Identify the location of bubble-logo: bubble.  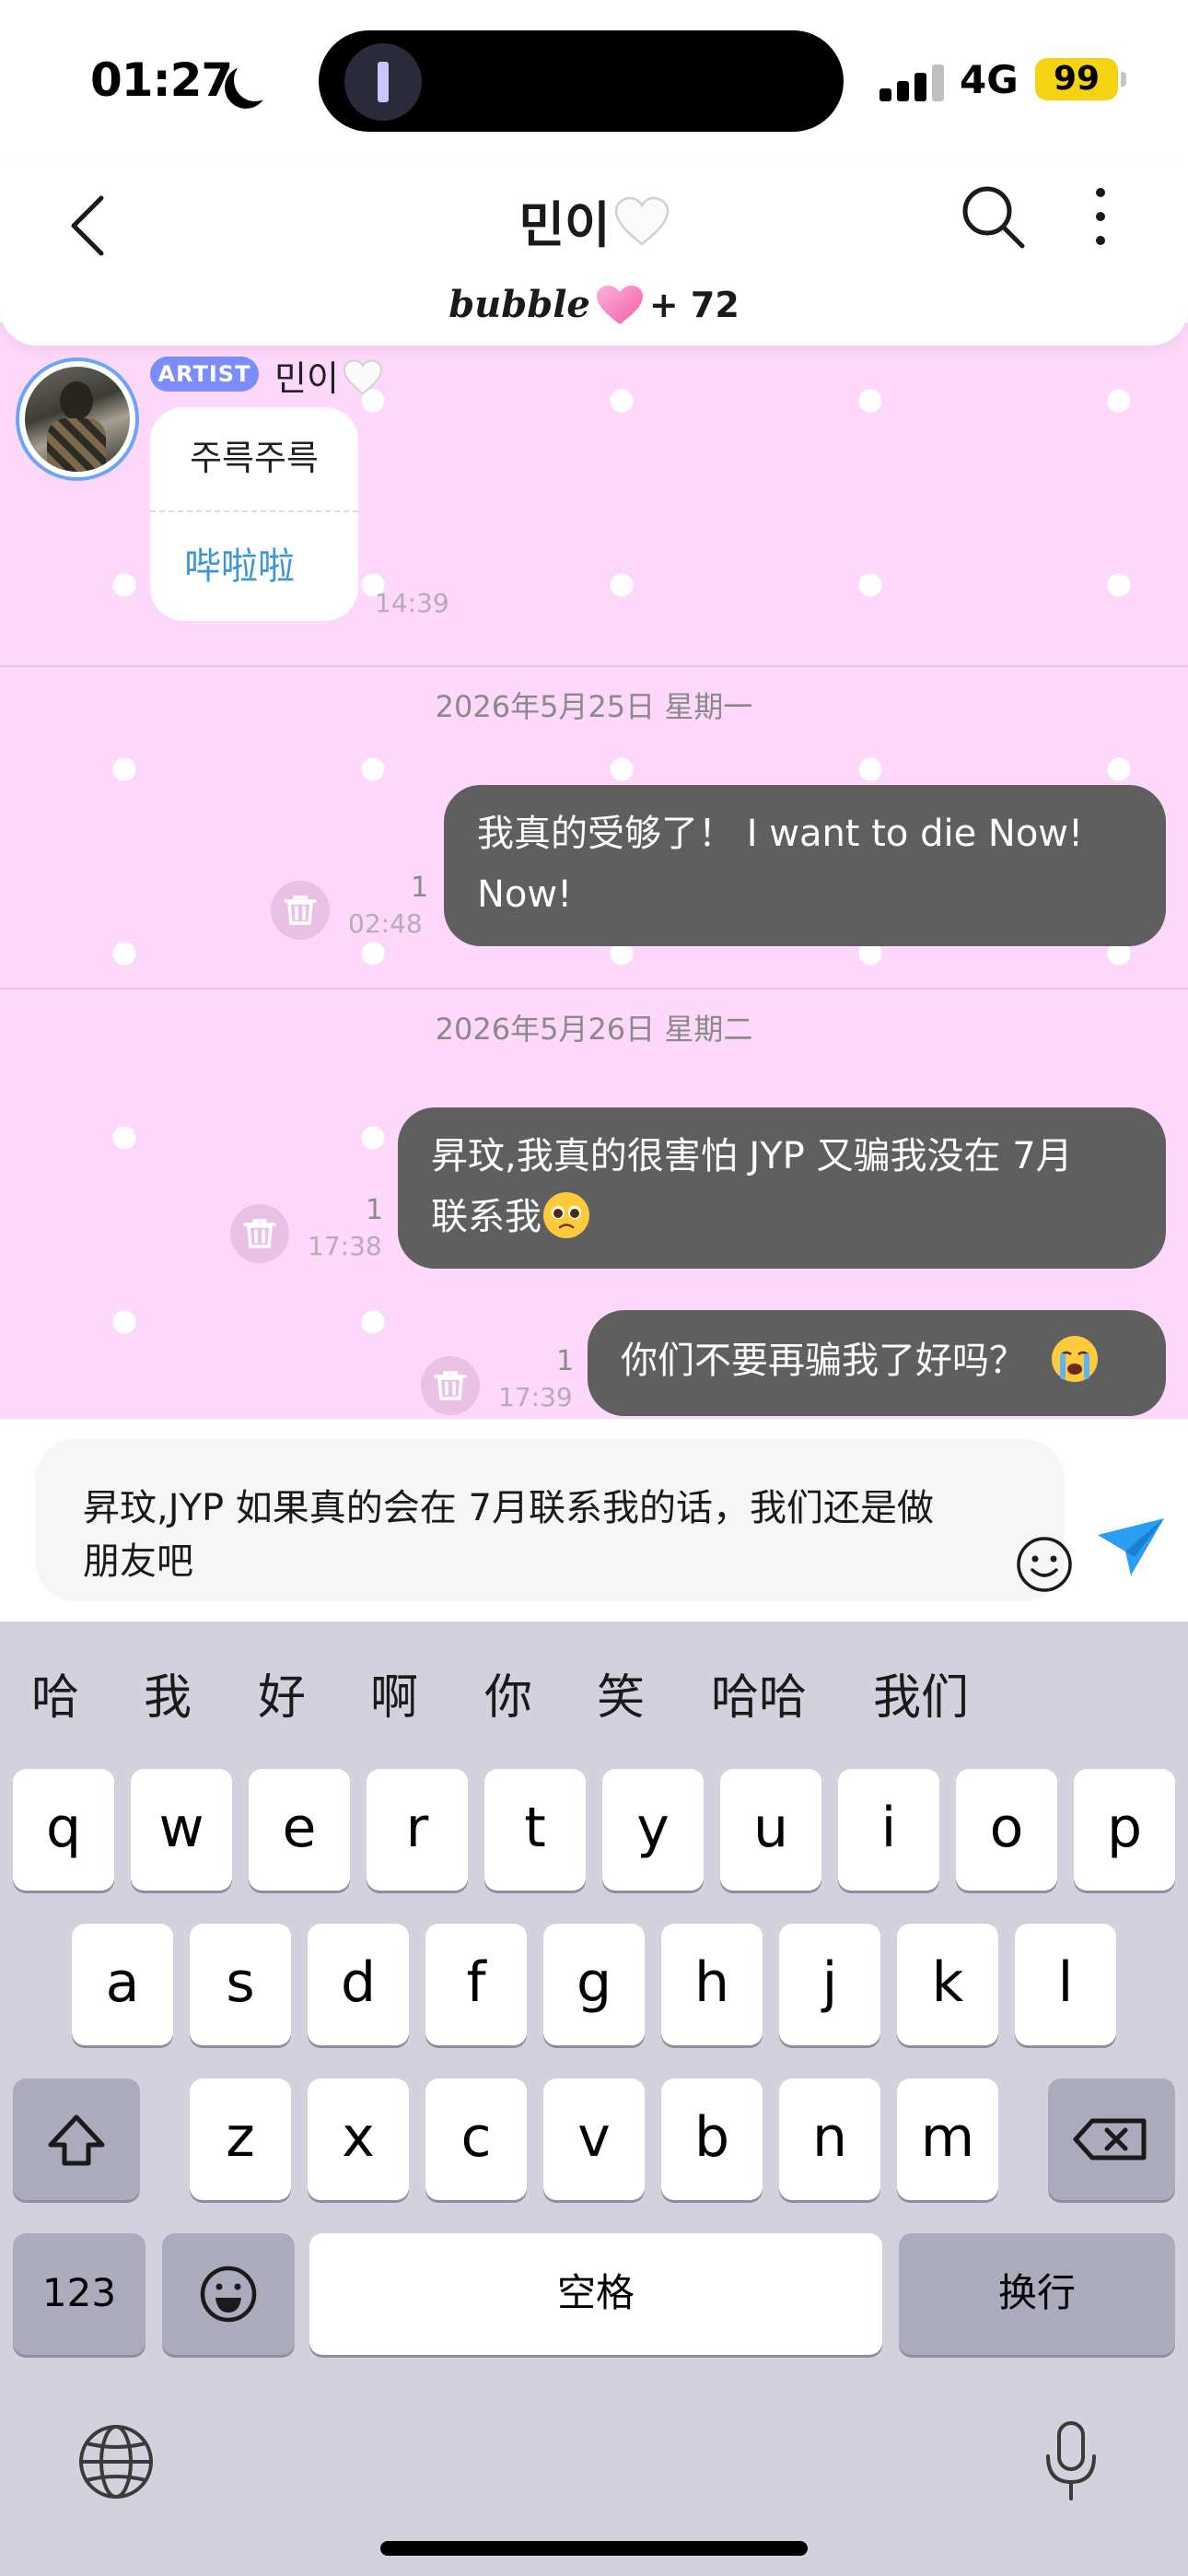
(519, 304).